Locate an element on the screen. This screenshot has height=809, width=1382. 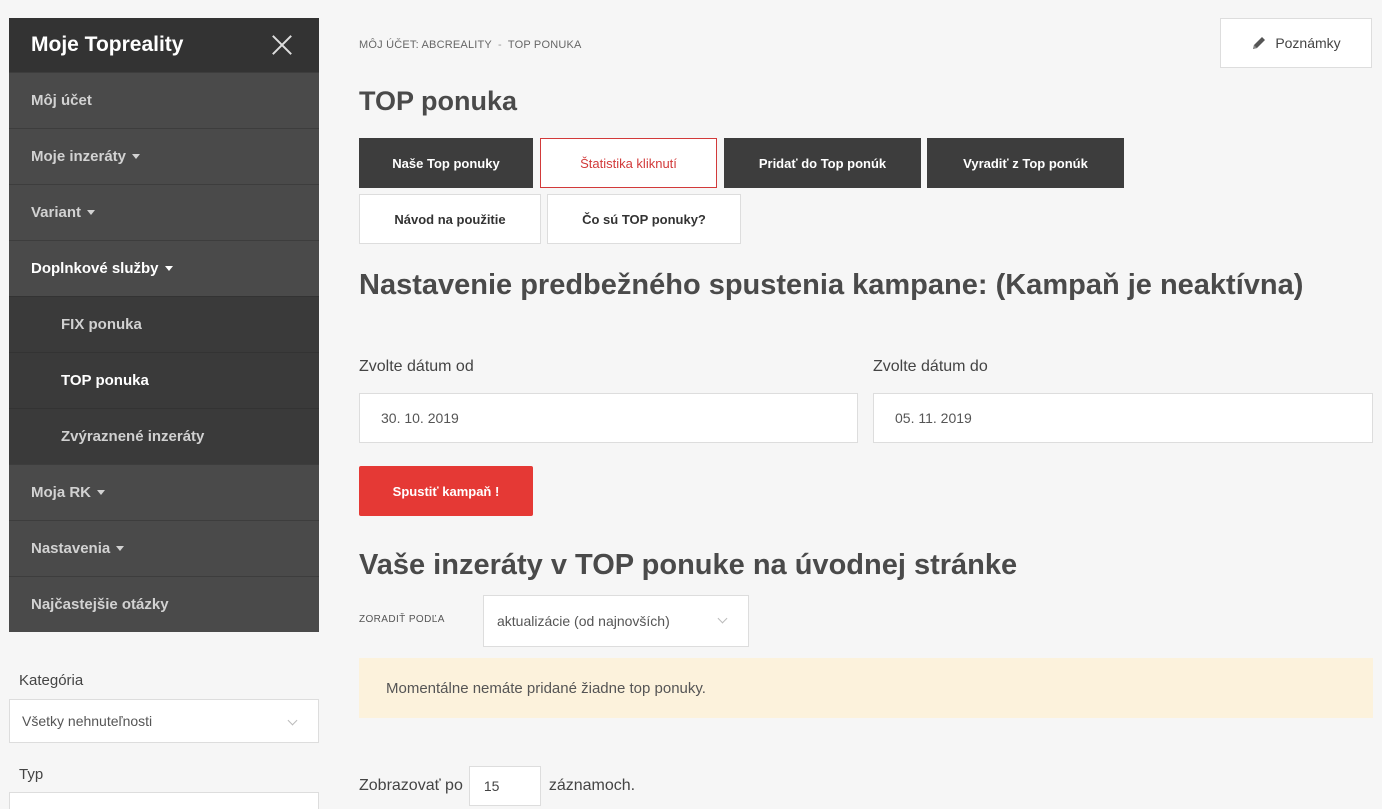
sidebar-header: Moje Topreality is located at coordinates (164, 45).